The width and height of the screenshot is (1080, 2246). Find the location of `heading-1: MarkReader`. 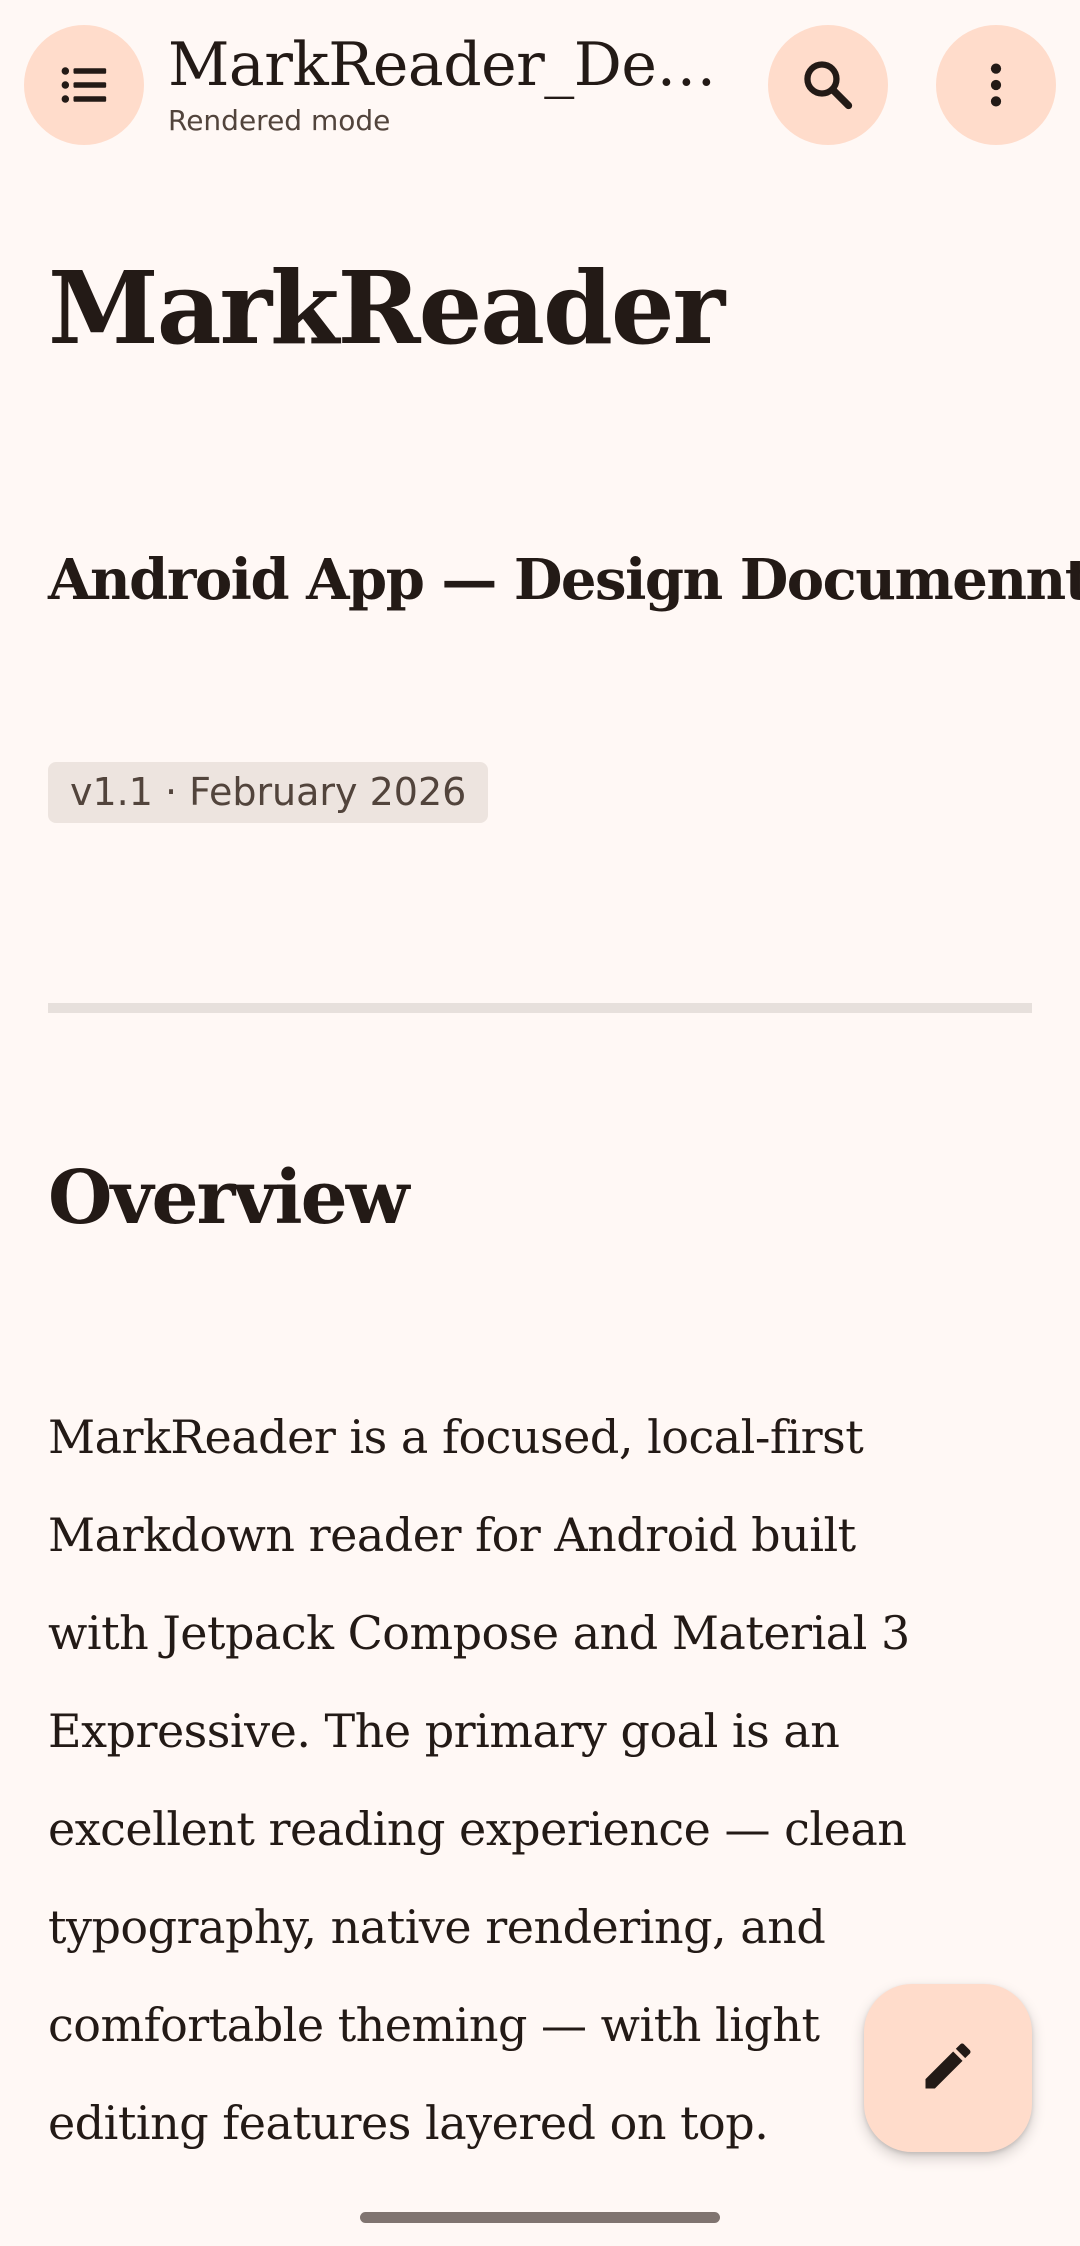

heading-1: MarkReader is located at coordinates (386, 308).